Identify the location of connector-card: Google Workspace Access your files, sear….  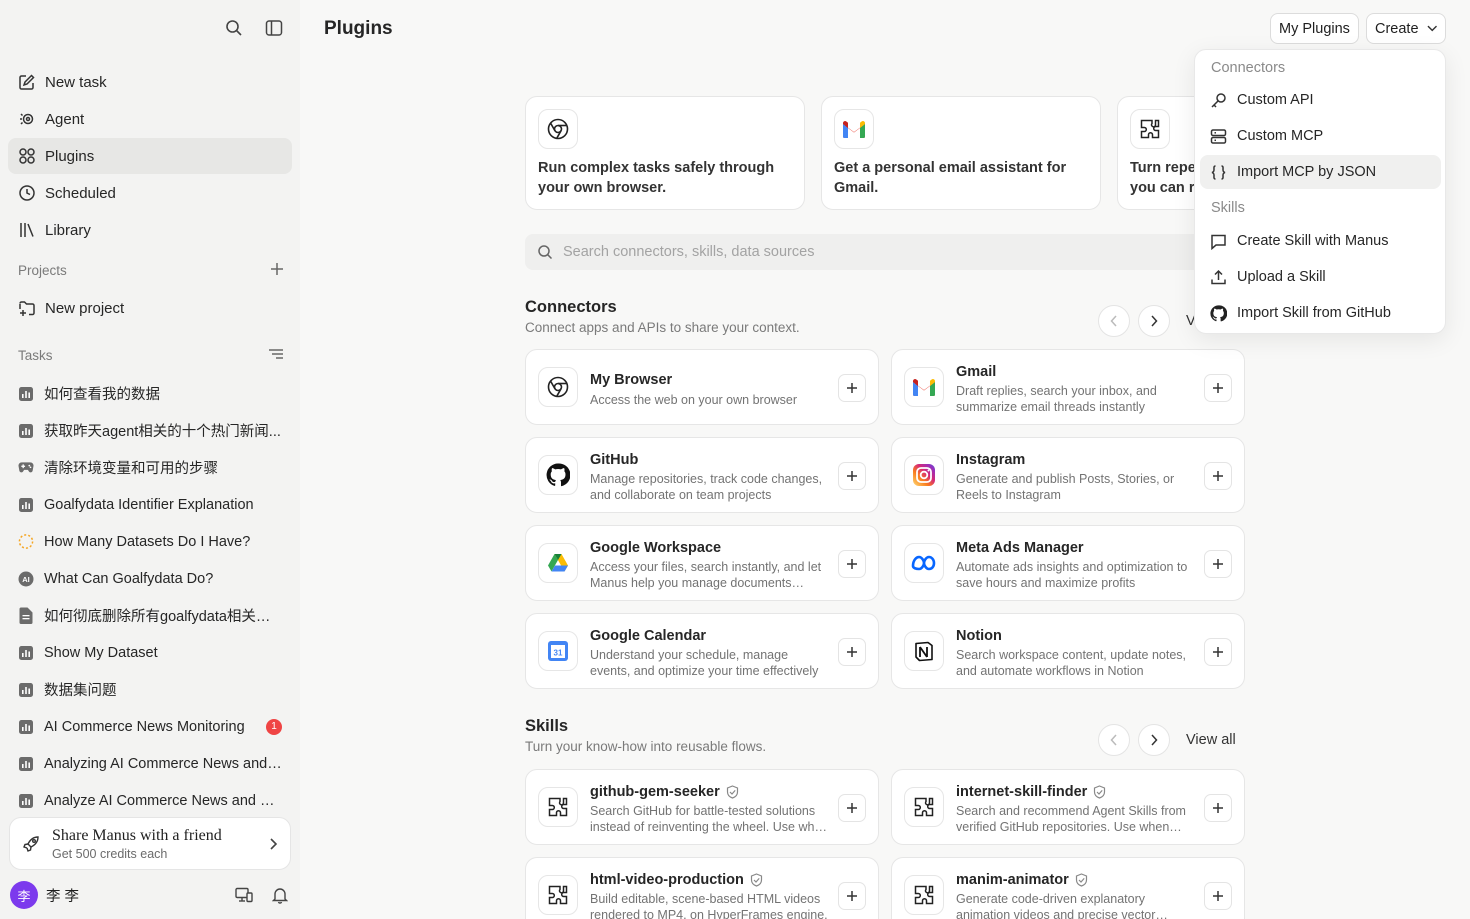
(702, 563).